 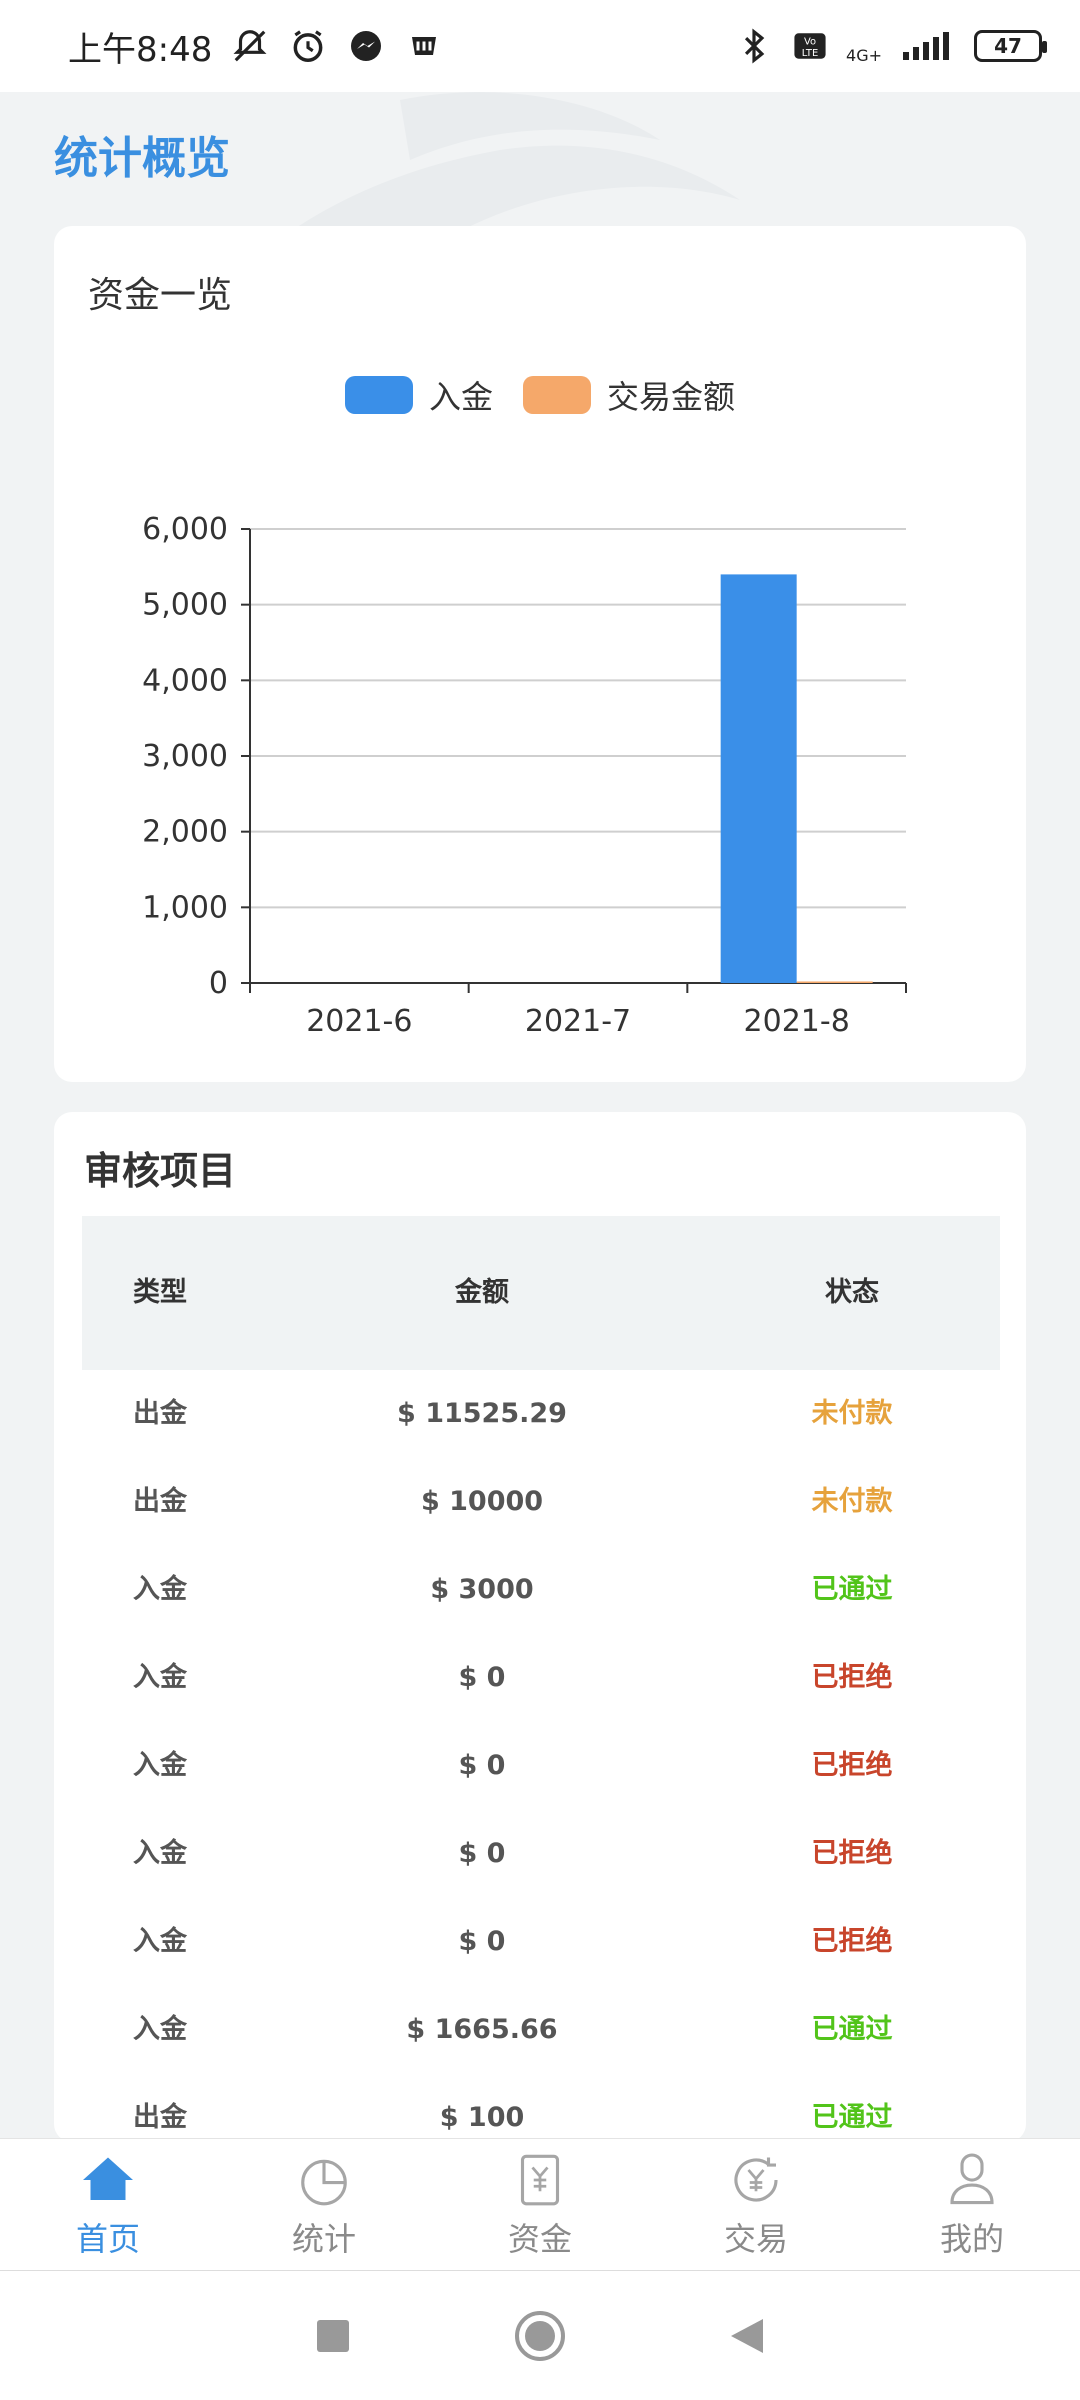 I want to click on trade-icon, so click(x=756, y=2179).